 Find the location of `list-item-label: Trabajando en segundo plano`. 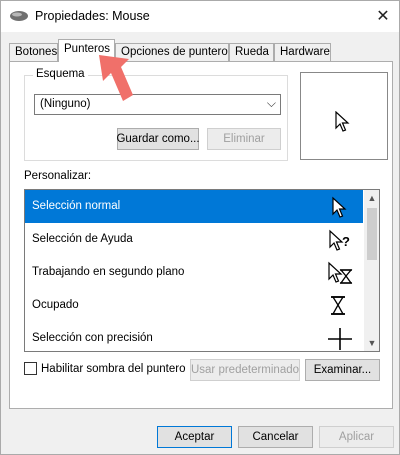

list-item-label: Trabajando en segundo plano is located at coordinates (108, 272).